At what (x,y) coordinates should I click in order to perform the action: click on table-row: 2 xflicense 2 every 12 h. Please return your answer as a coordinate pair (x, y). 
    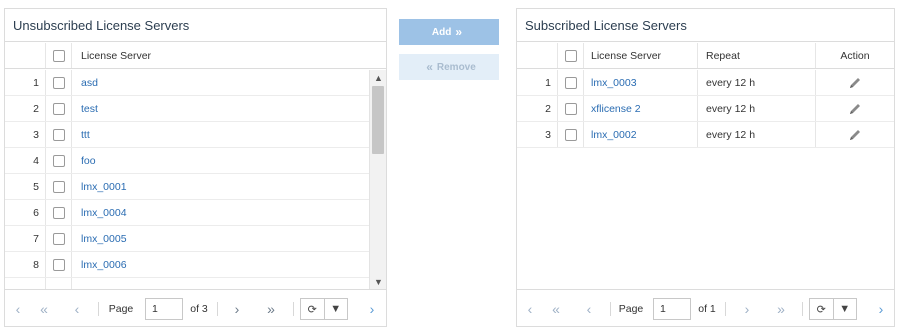
    Looking at the image, I should click on (705, 109).